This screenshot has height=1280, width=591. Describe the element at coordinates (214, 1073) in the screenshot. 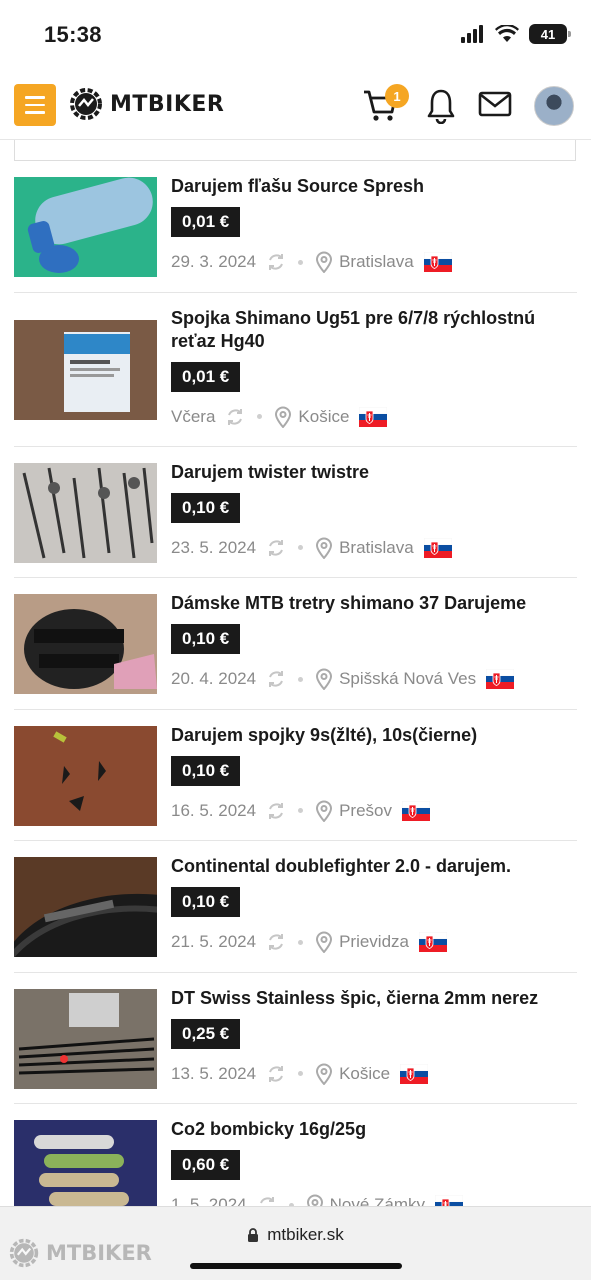

I see `item-date: 13. 5. 2024` at that location.